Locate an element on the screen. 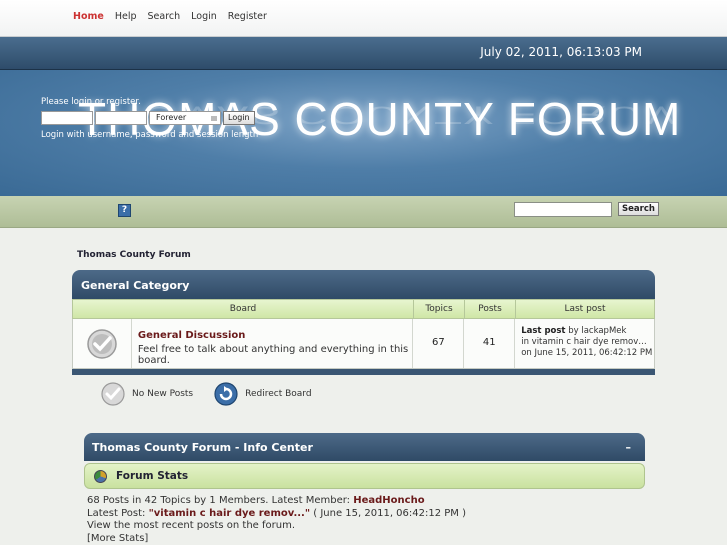  pie-chart-icon is located at coordinates (100, 476).